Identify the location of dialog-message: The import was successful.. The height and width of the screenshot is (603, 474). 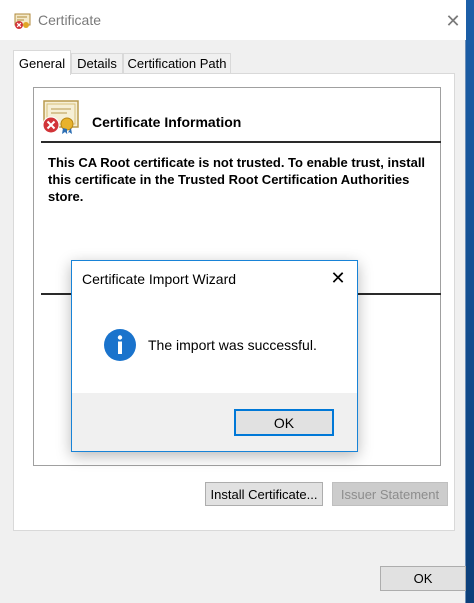
(232, 345).